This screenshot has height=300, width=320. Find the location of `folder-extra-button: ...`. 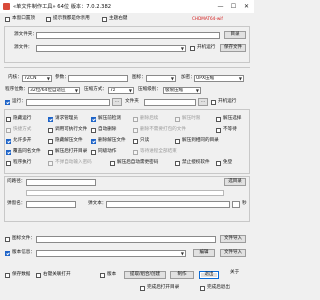

folder-extra-button: ... is located at coordinates (203, 102).